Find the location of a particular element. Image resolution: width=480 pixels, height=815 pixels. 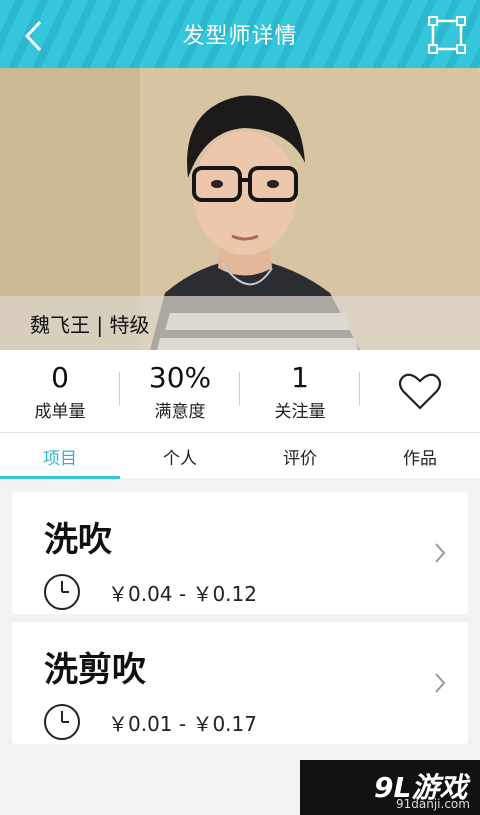

stat-value: 30% is located at coordinates (180, 377).